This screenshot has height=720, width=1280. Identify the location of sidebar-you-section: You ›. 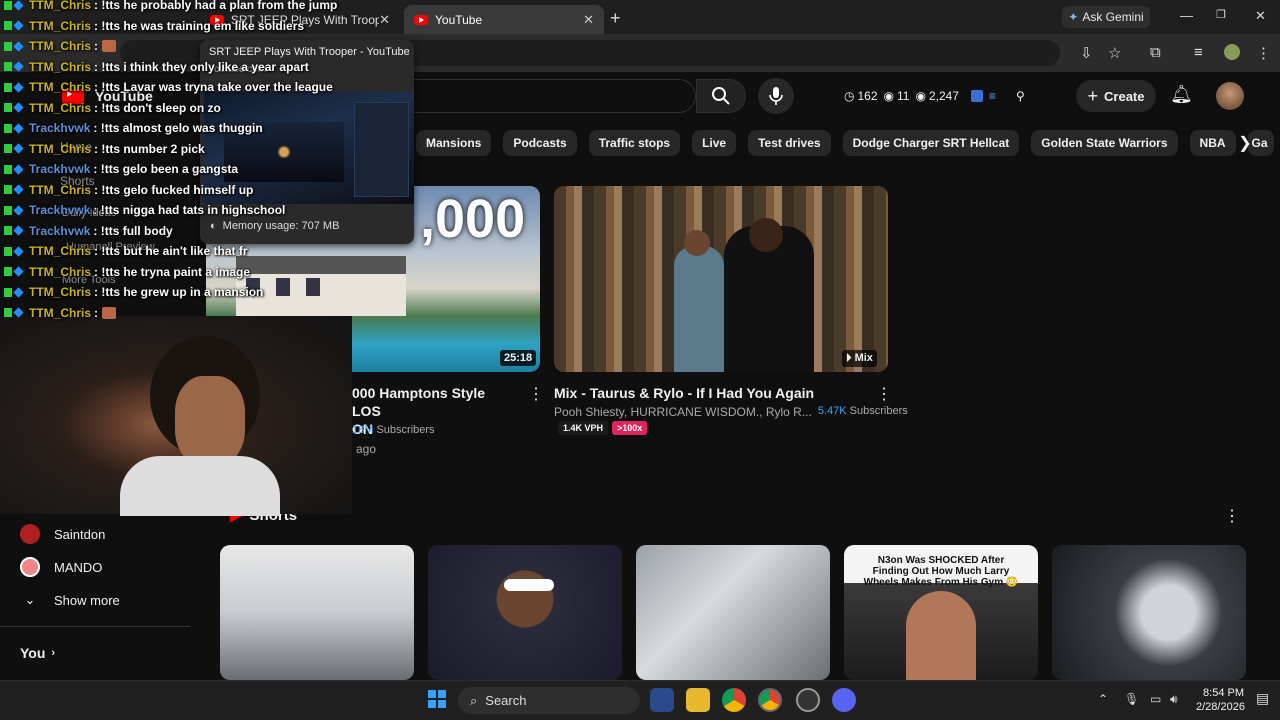
(37, 653).